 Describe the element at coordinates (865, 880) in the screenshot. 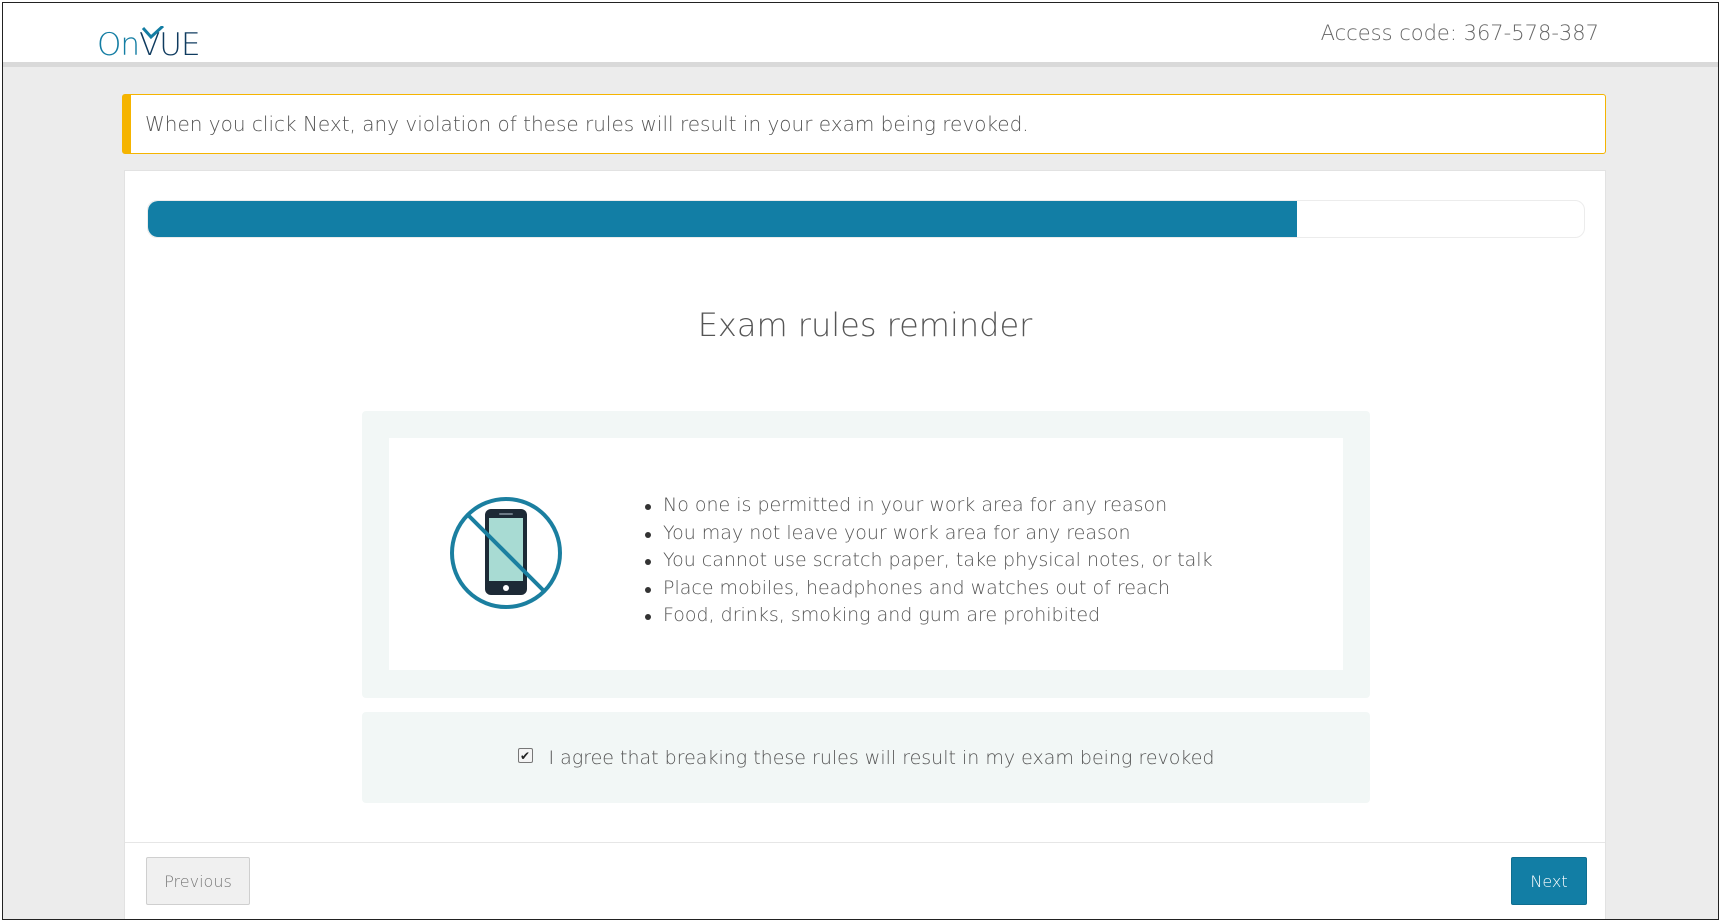

I see `footer-bar: Previous Next` at that location.